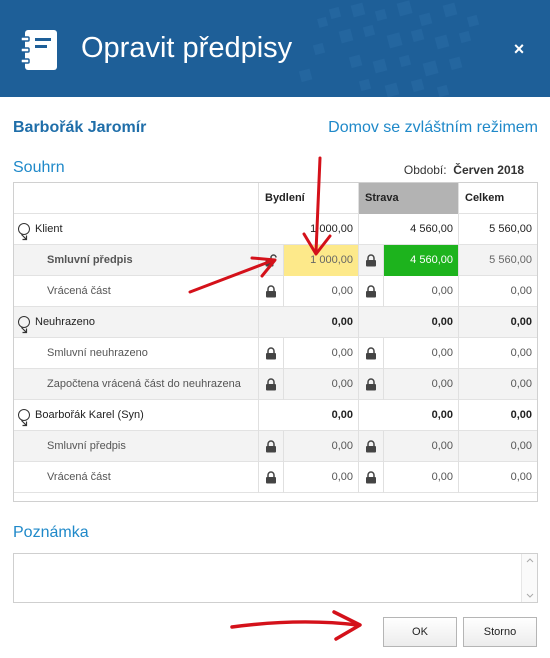 The image size is (550, 658). I want to click on notebook-icon, so click(38, 50).